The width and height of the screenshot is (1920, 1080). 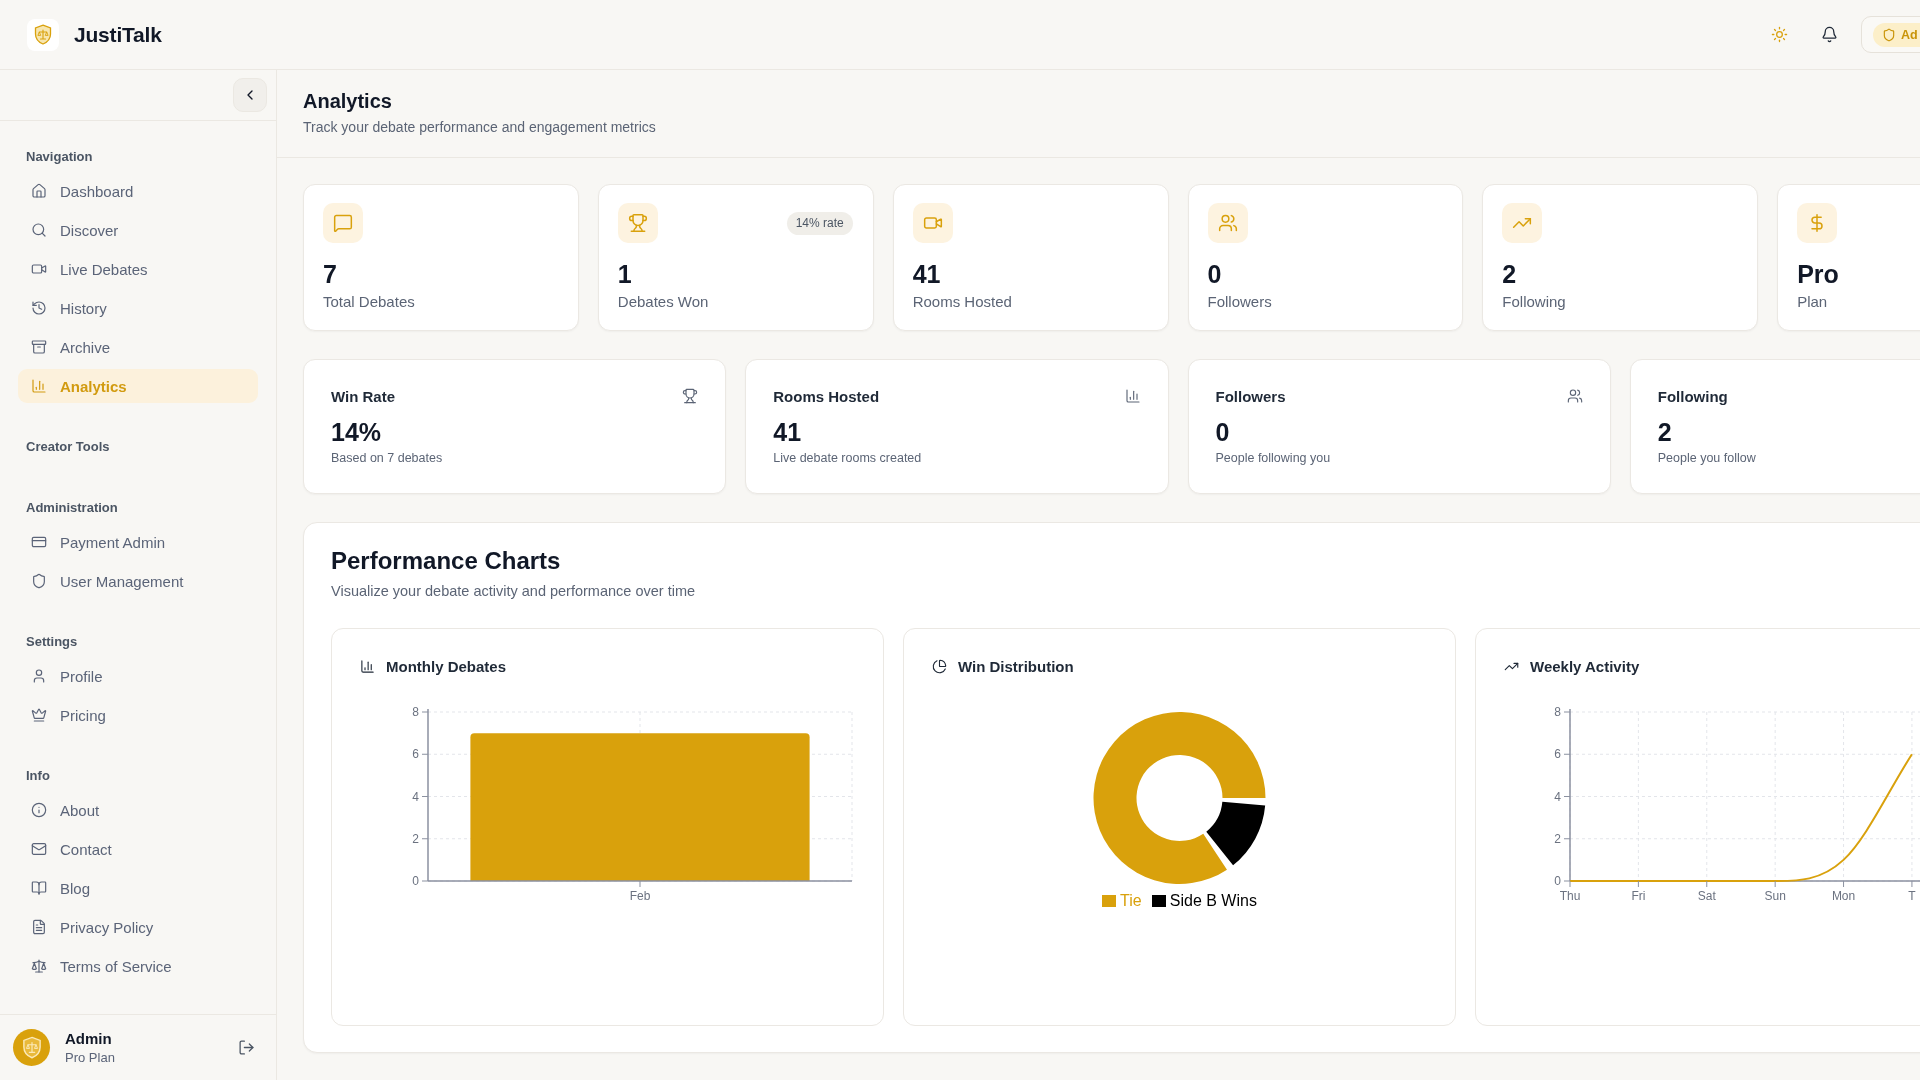 I want to click on axis-tick-label: Sun, so click(x=1775, y=896).